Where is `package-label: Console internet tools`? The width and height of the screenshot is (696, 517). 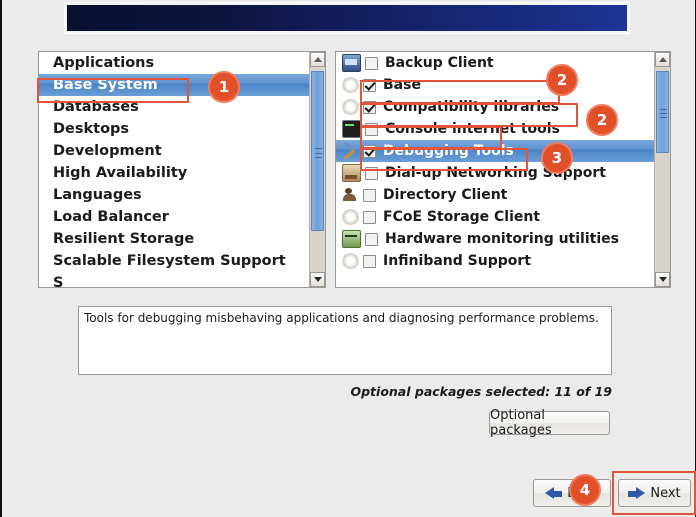
package-label: Console internet tools is located at coordinates (472, 129).